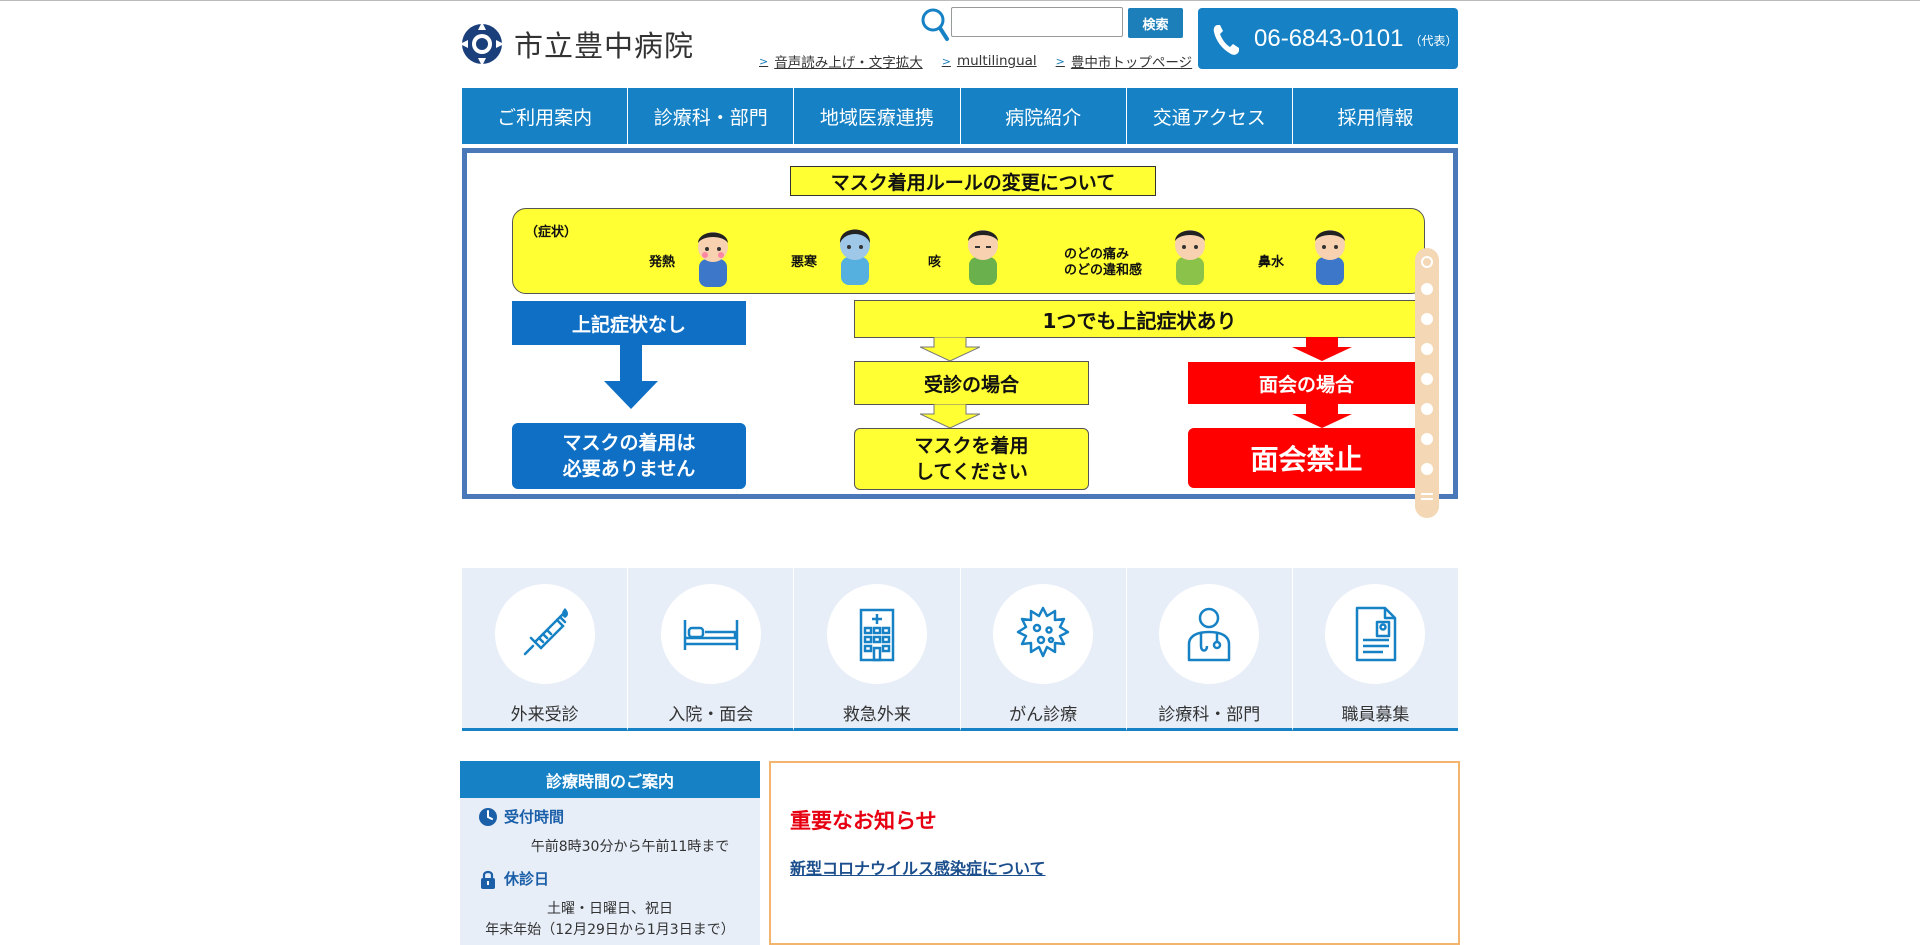  Describe the element at coordinates (631, 377) in the screenshot. I see `down-arrow-blue-icon` at that location.